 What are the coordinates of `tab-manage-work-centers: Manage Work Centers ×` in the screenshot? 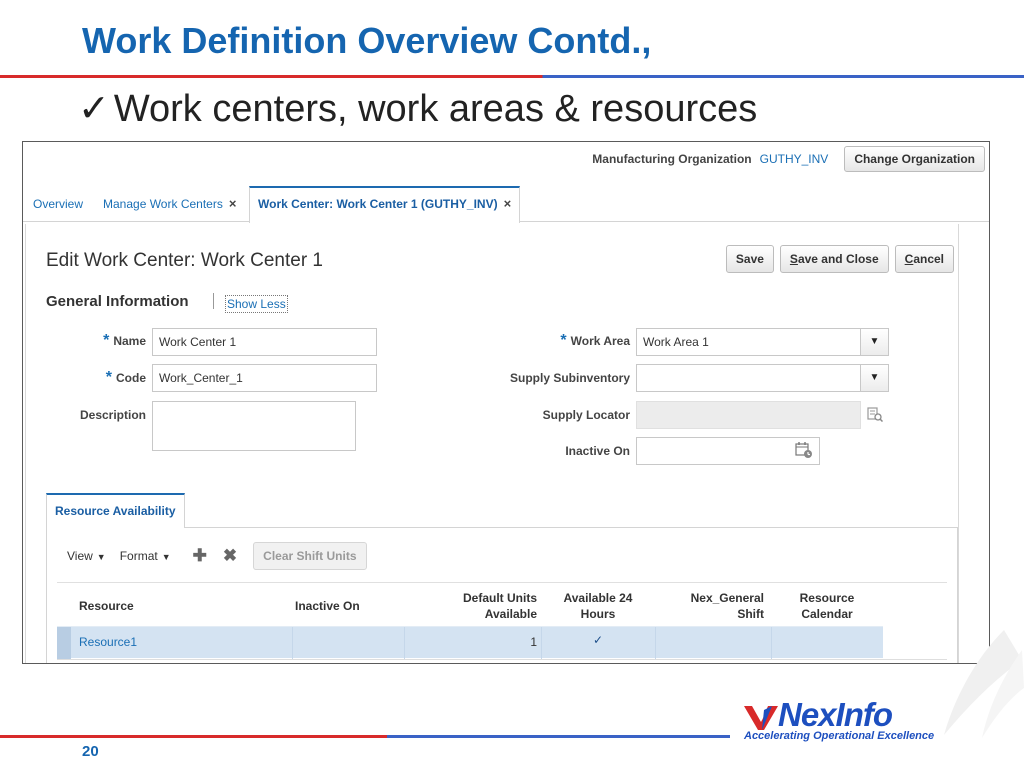 It's located at (169, 204).